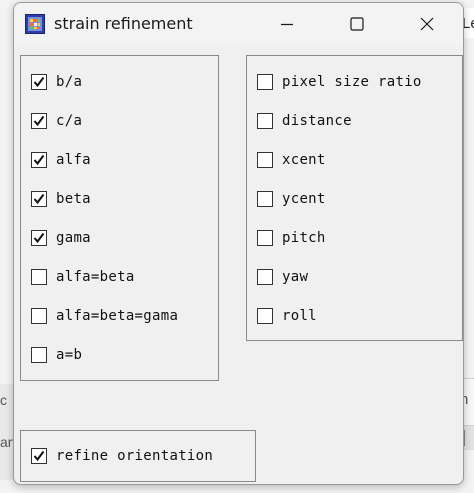 The image size is (474, 493). I want to click on checkbox-label: gama, so click(73, 238).